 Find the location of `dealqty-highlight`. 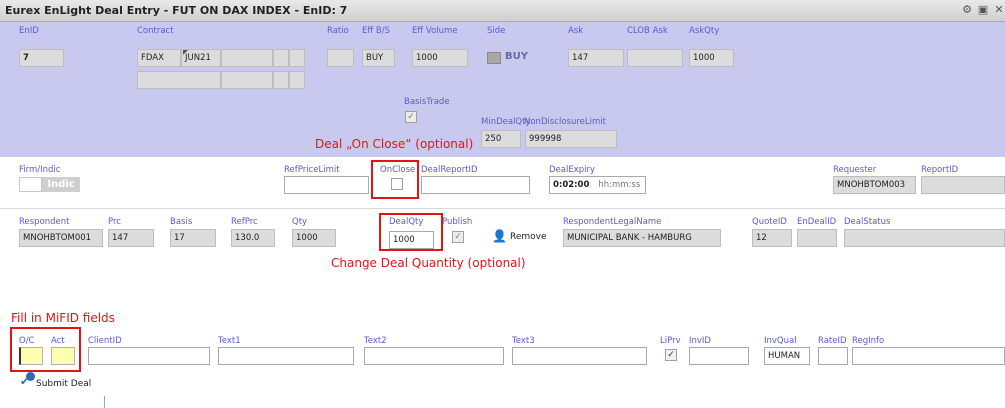

dealqty-highlight is located at coordinates (411, 232).